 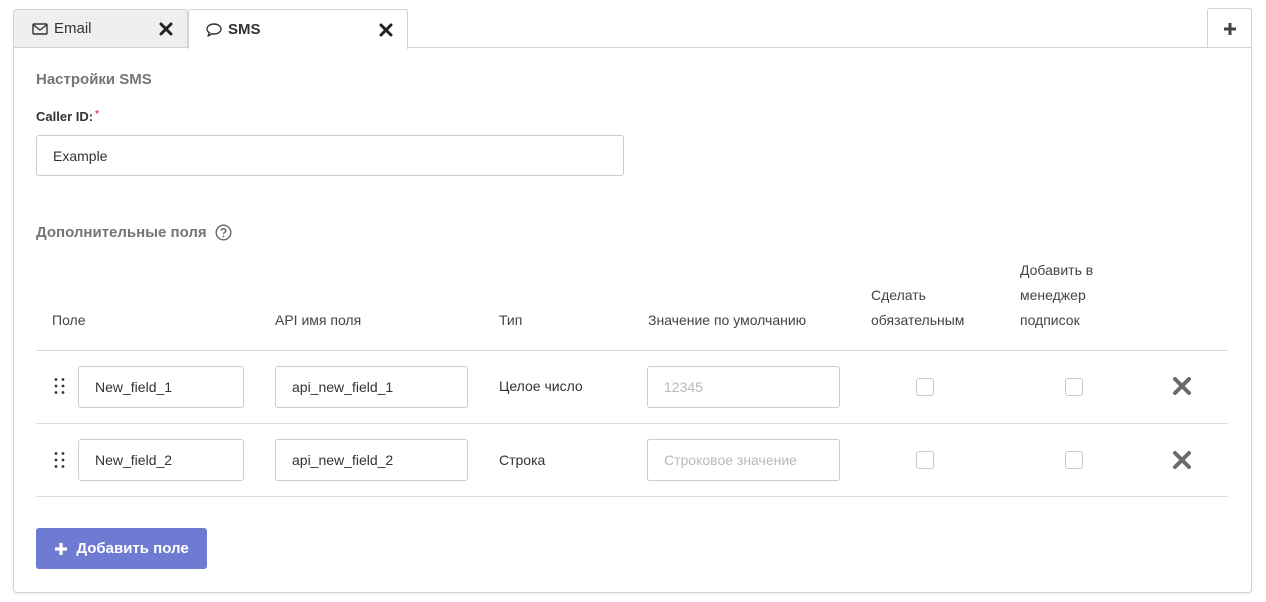 I want to click on tab-sms: SMS, so click(x=298, y=29).